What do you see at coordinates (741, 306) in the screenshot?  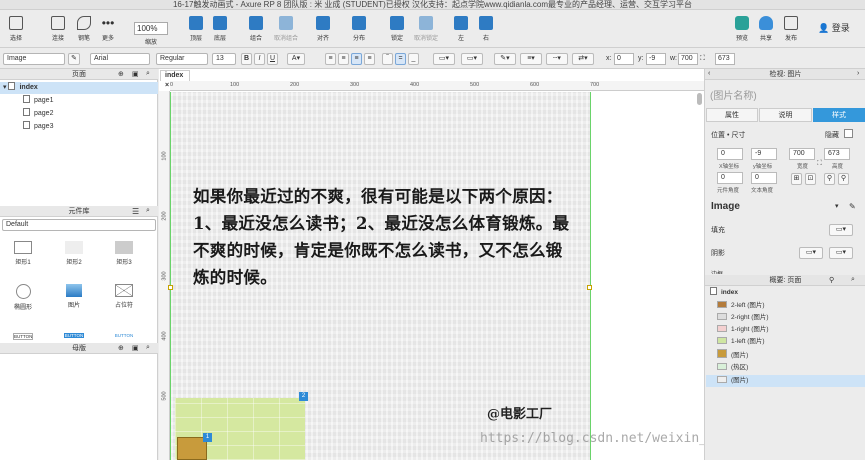 I see `outline-item: 2-left (图片)` at bounding box center [741, 306].